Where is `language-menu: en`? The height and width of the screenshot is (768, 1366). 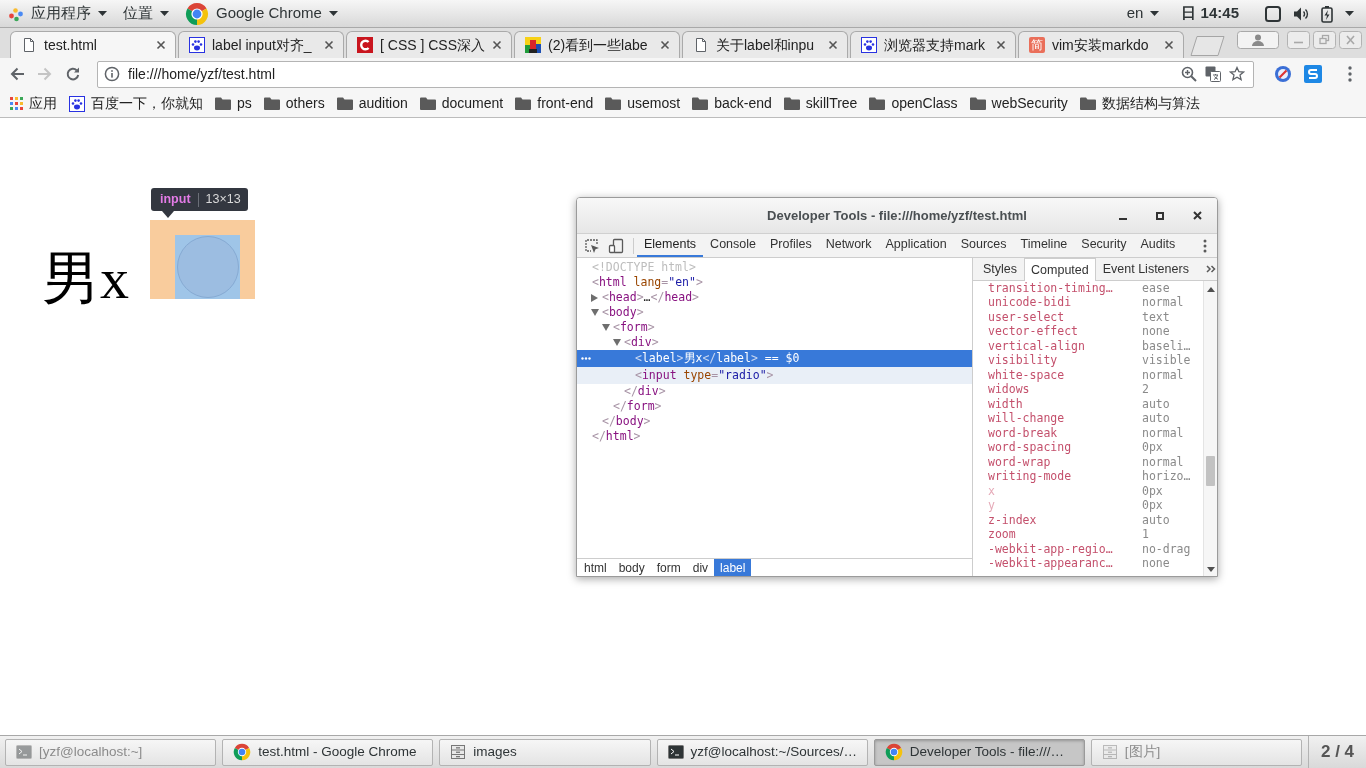
language-menu: en is located at coordinates (1145, 13).